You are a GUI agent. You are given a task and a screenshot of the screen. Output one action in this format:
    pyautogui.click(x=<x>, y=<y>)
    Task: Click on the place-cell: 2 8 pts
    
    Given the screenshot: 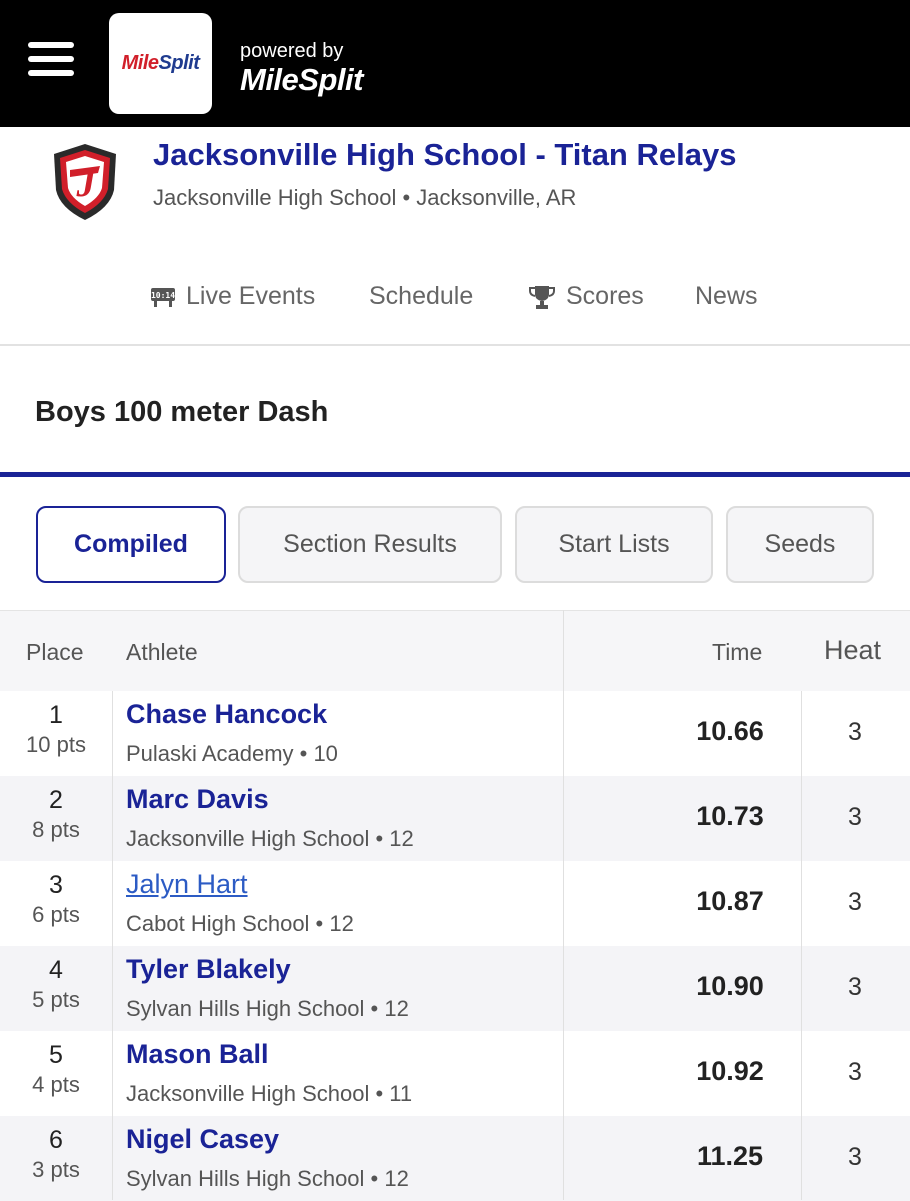 What is the action you would take?
    pyautogui.click(x=56, y=814)
    